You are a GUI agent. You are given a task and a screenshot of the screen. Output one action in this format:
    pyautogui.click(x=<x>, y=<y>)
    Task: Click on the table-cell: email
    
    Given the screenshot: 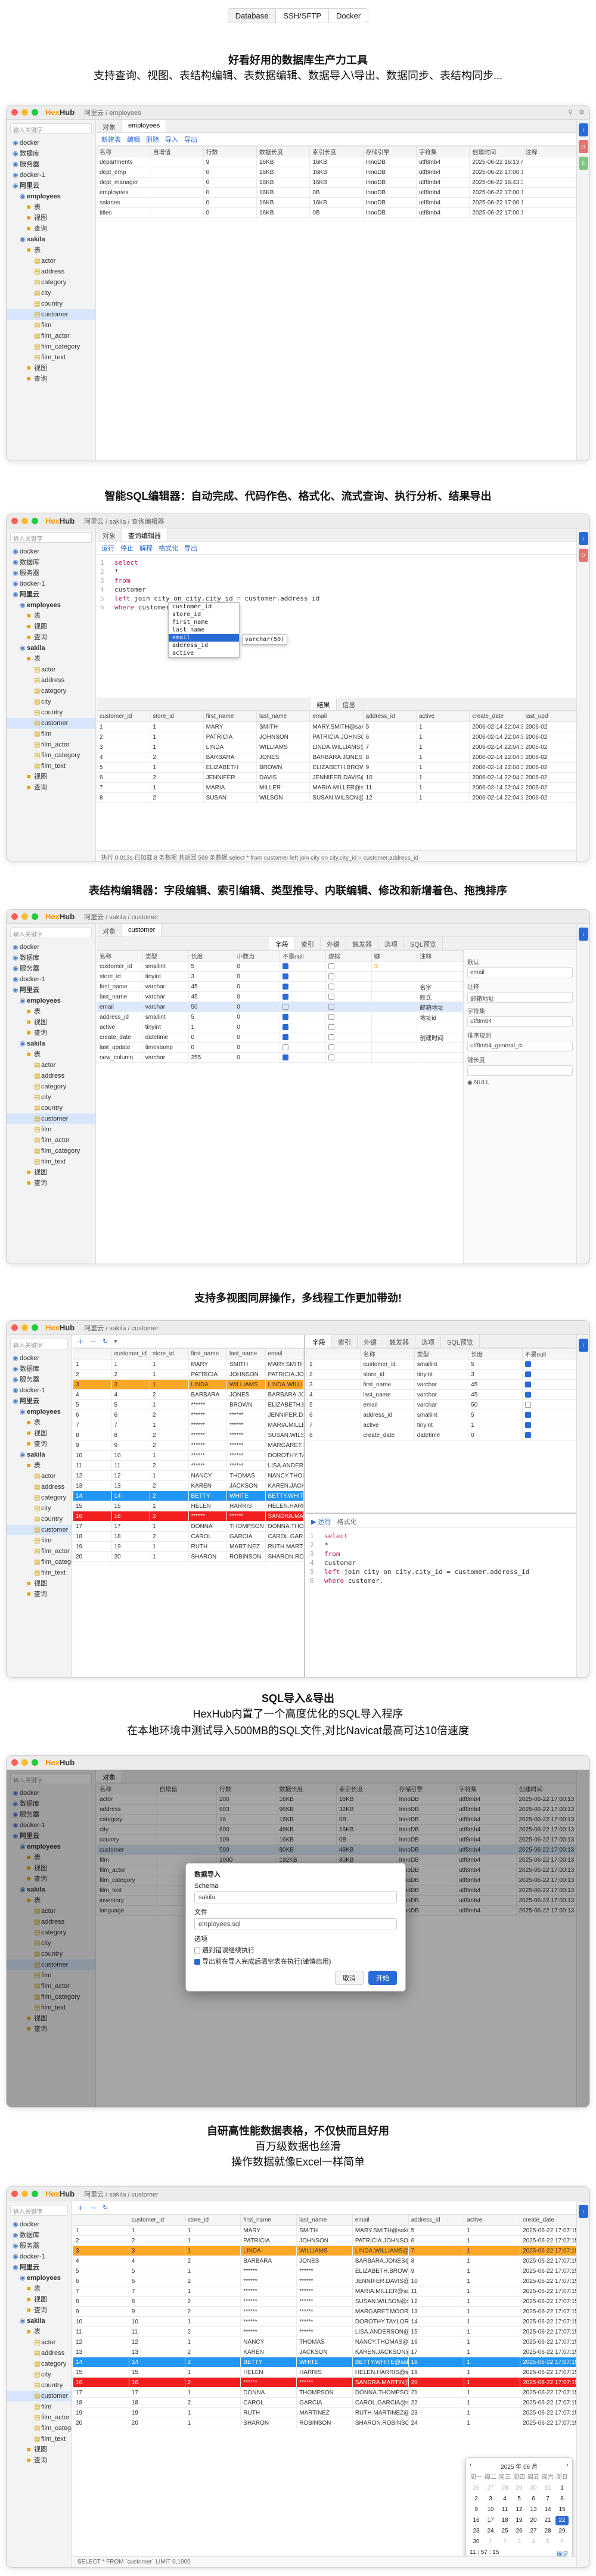 What is the action you would take?
    pyautogui.click(x=120, y=1006)
    